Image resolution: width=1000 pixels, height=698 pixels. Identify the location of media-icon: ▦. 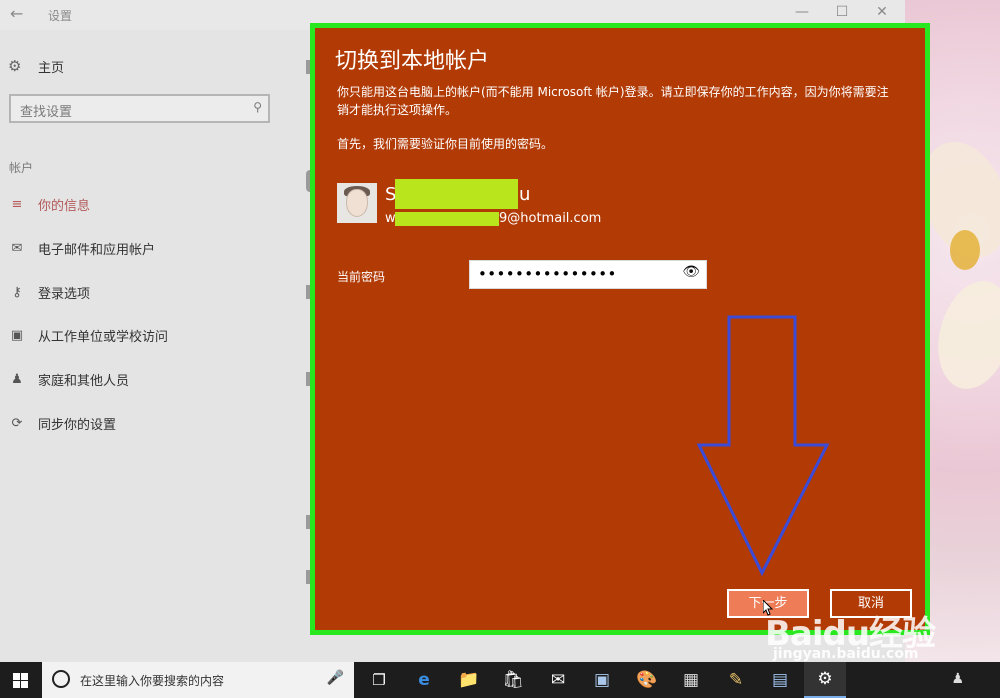
(691, 680).